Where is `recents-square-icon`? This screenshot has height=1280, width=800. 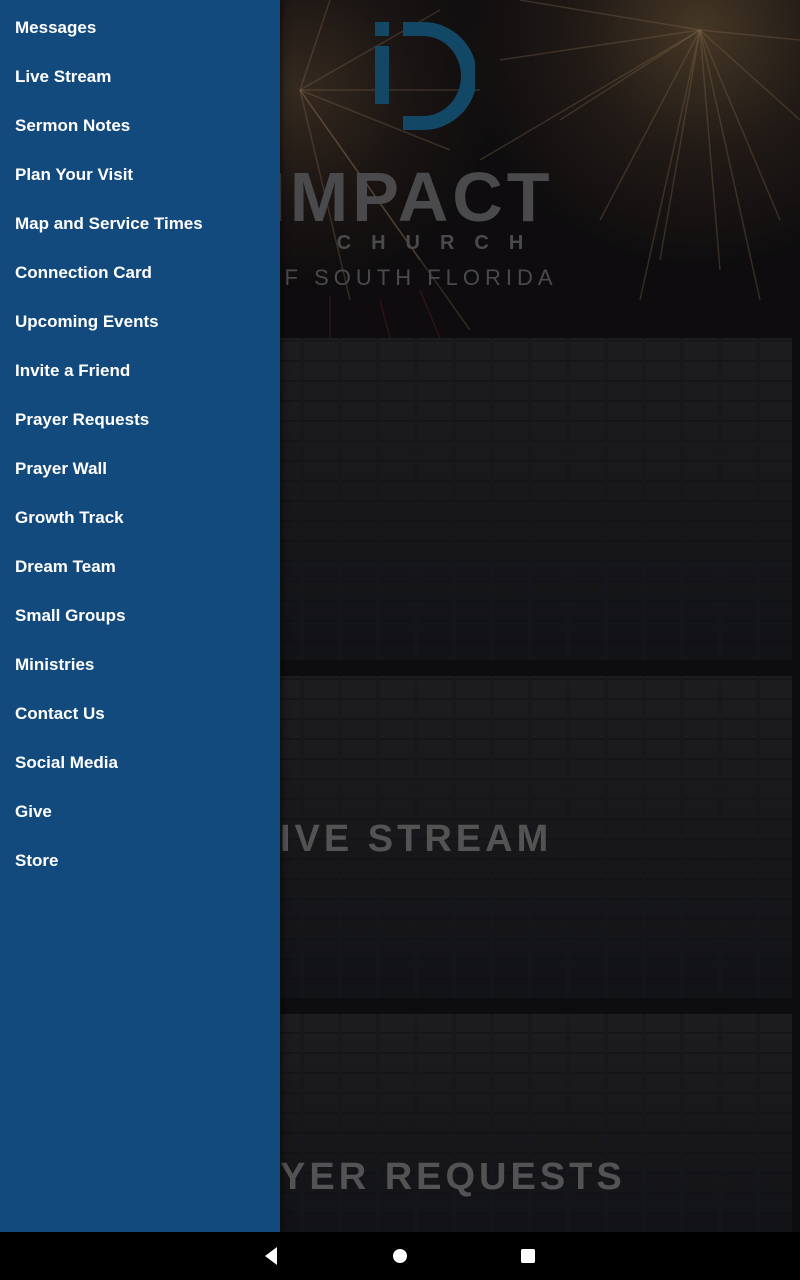
recents-square-icon is located at coordinates (528, 1256).